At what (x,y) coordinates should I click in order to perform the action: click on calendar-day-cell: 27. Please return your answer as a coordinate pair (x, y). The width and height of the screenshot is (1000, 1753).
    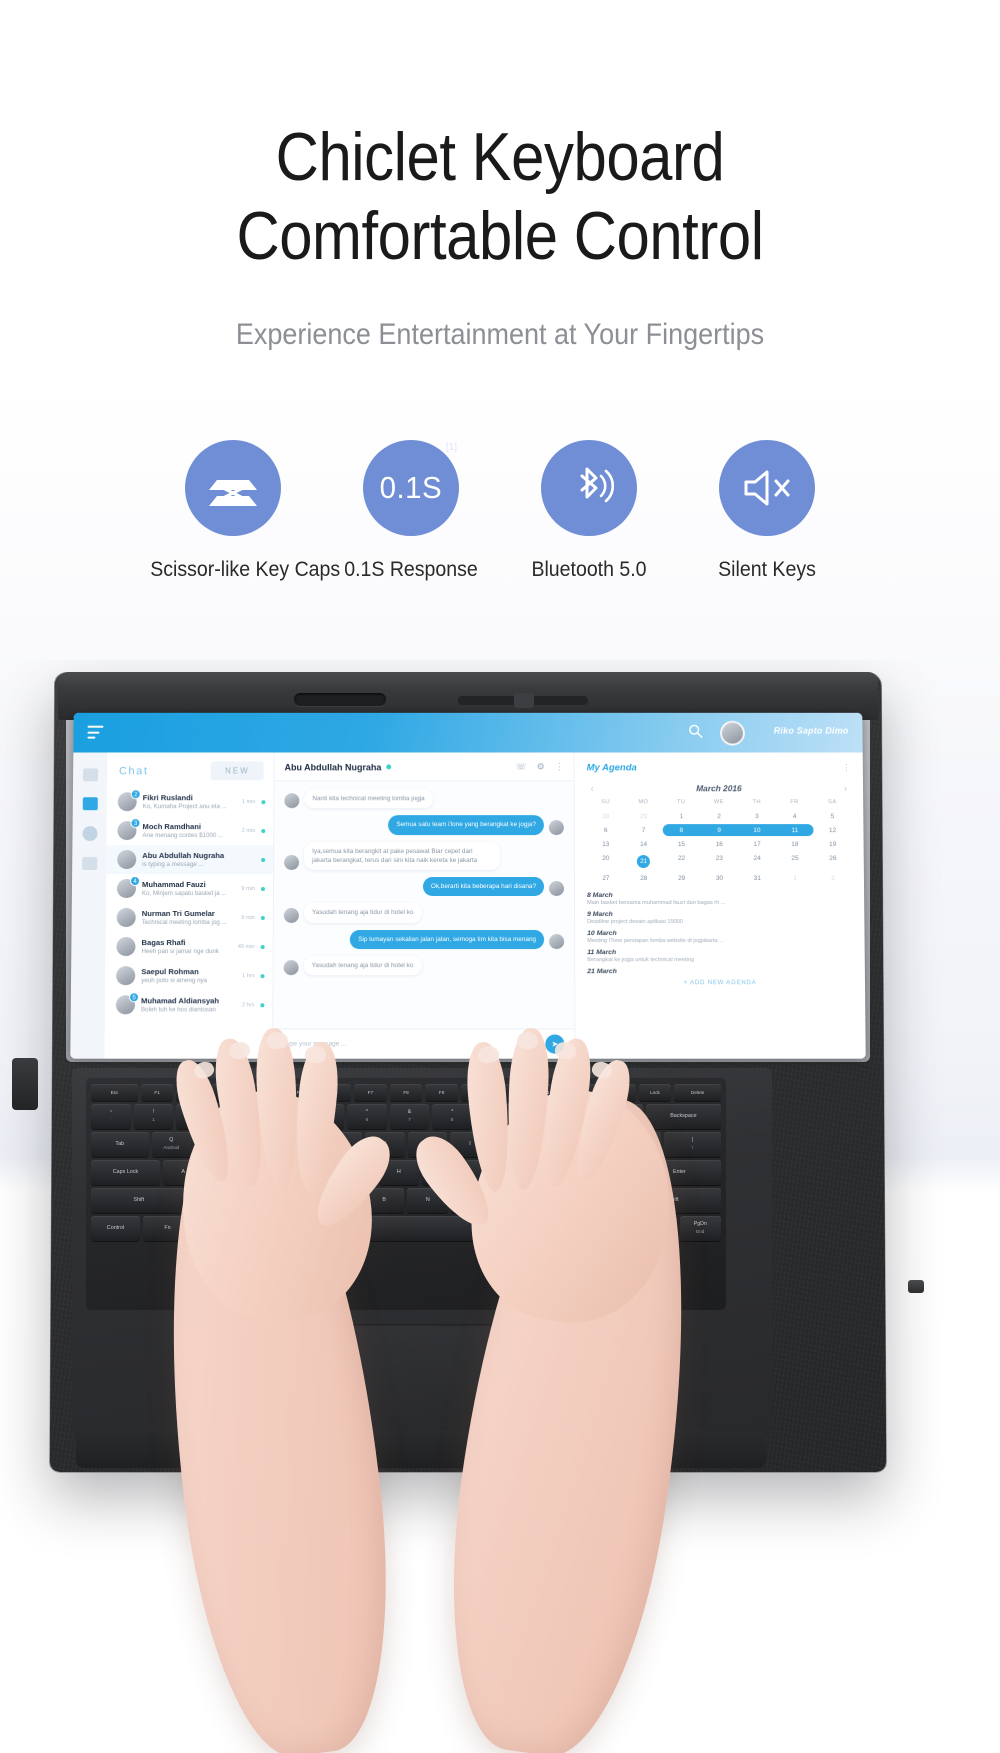
    Looking at the image, I should click on (606, 878).